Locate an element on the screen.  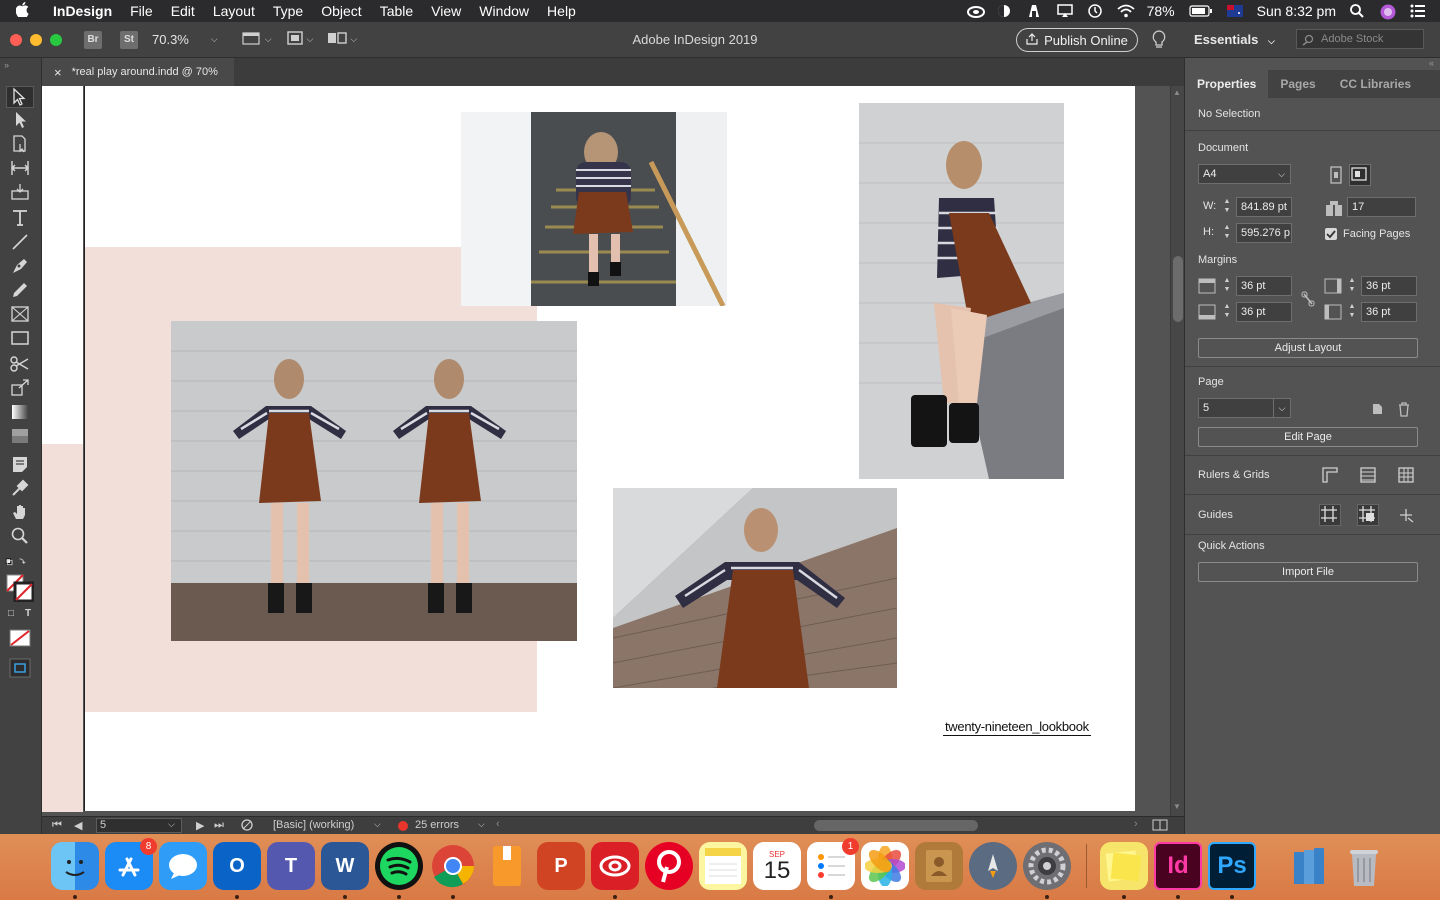
split-window-icon is located at coordinates (1160, 826).